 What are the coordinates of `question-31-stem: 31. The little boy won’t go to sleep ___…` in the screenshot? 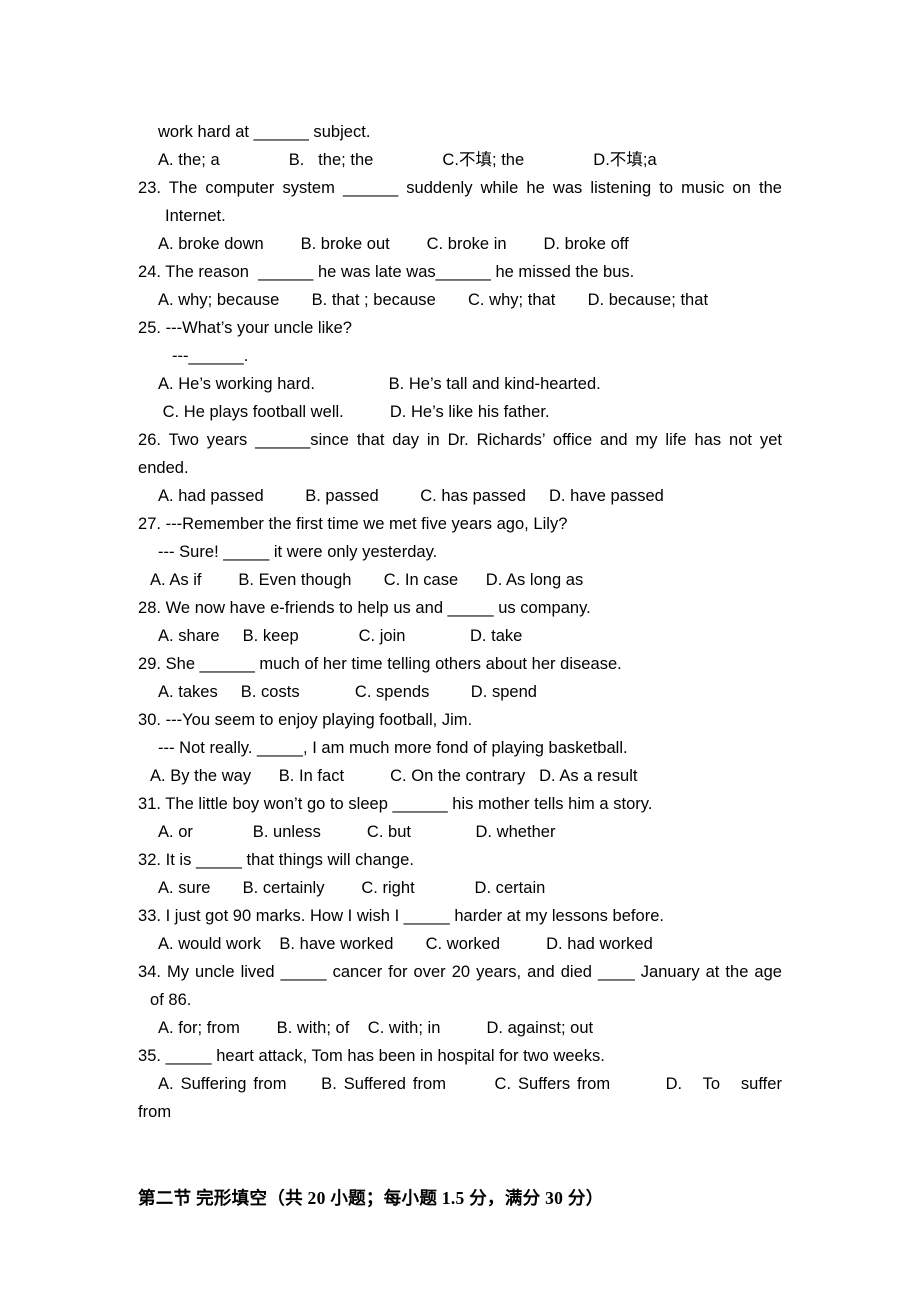 It's located at (395, 804).